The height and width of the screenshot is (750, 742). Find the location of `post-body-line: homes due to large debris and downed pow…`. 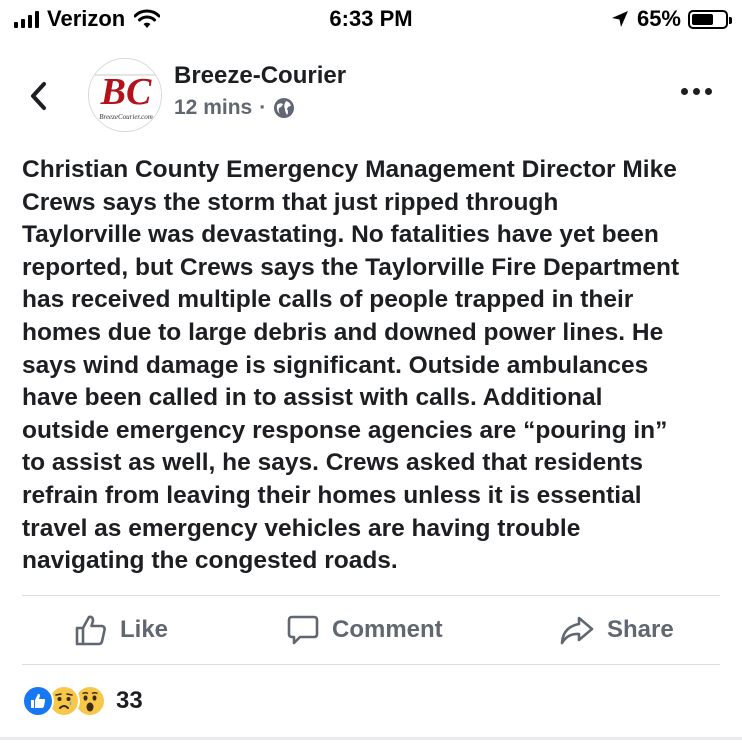

post-body-line: homes due to large debris and downed pow… is located at coordinates (343, 332).